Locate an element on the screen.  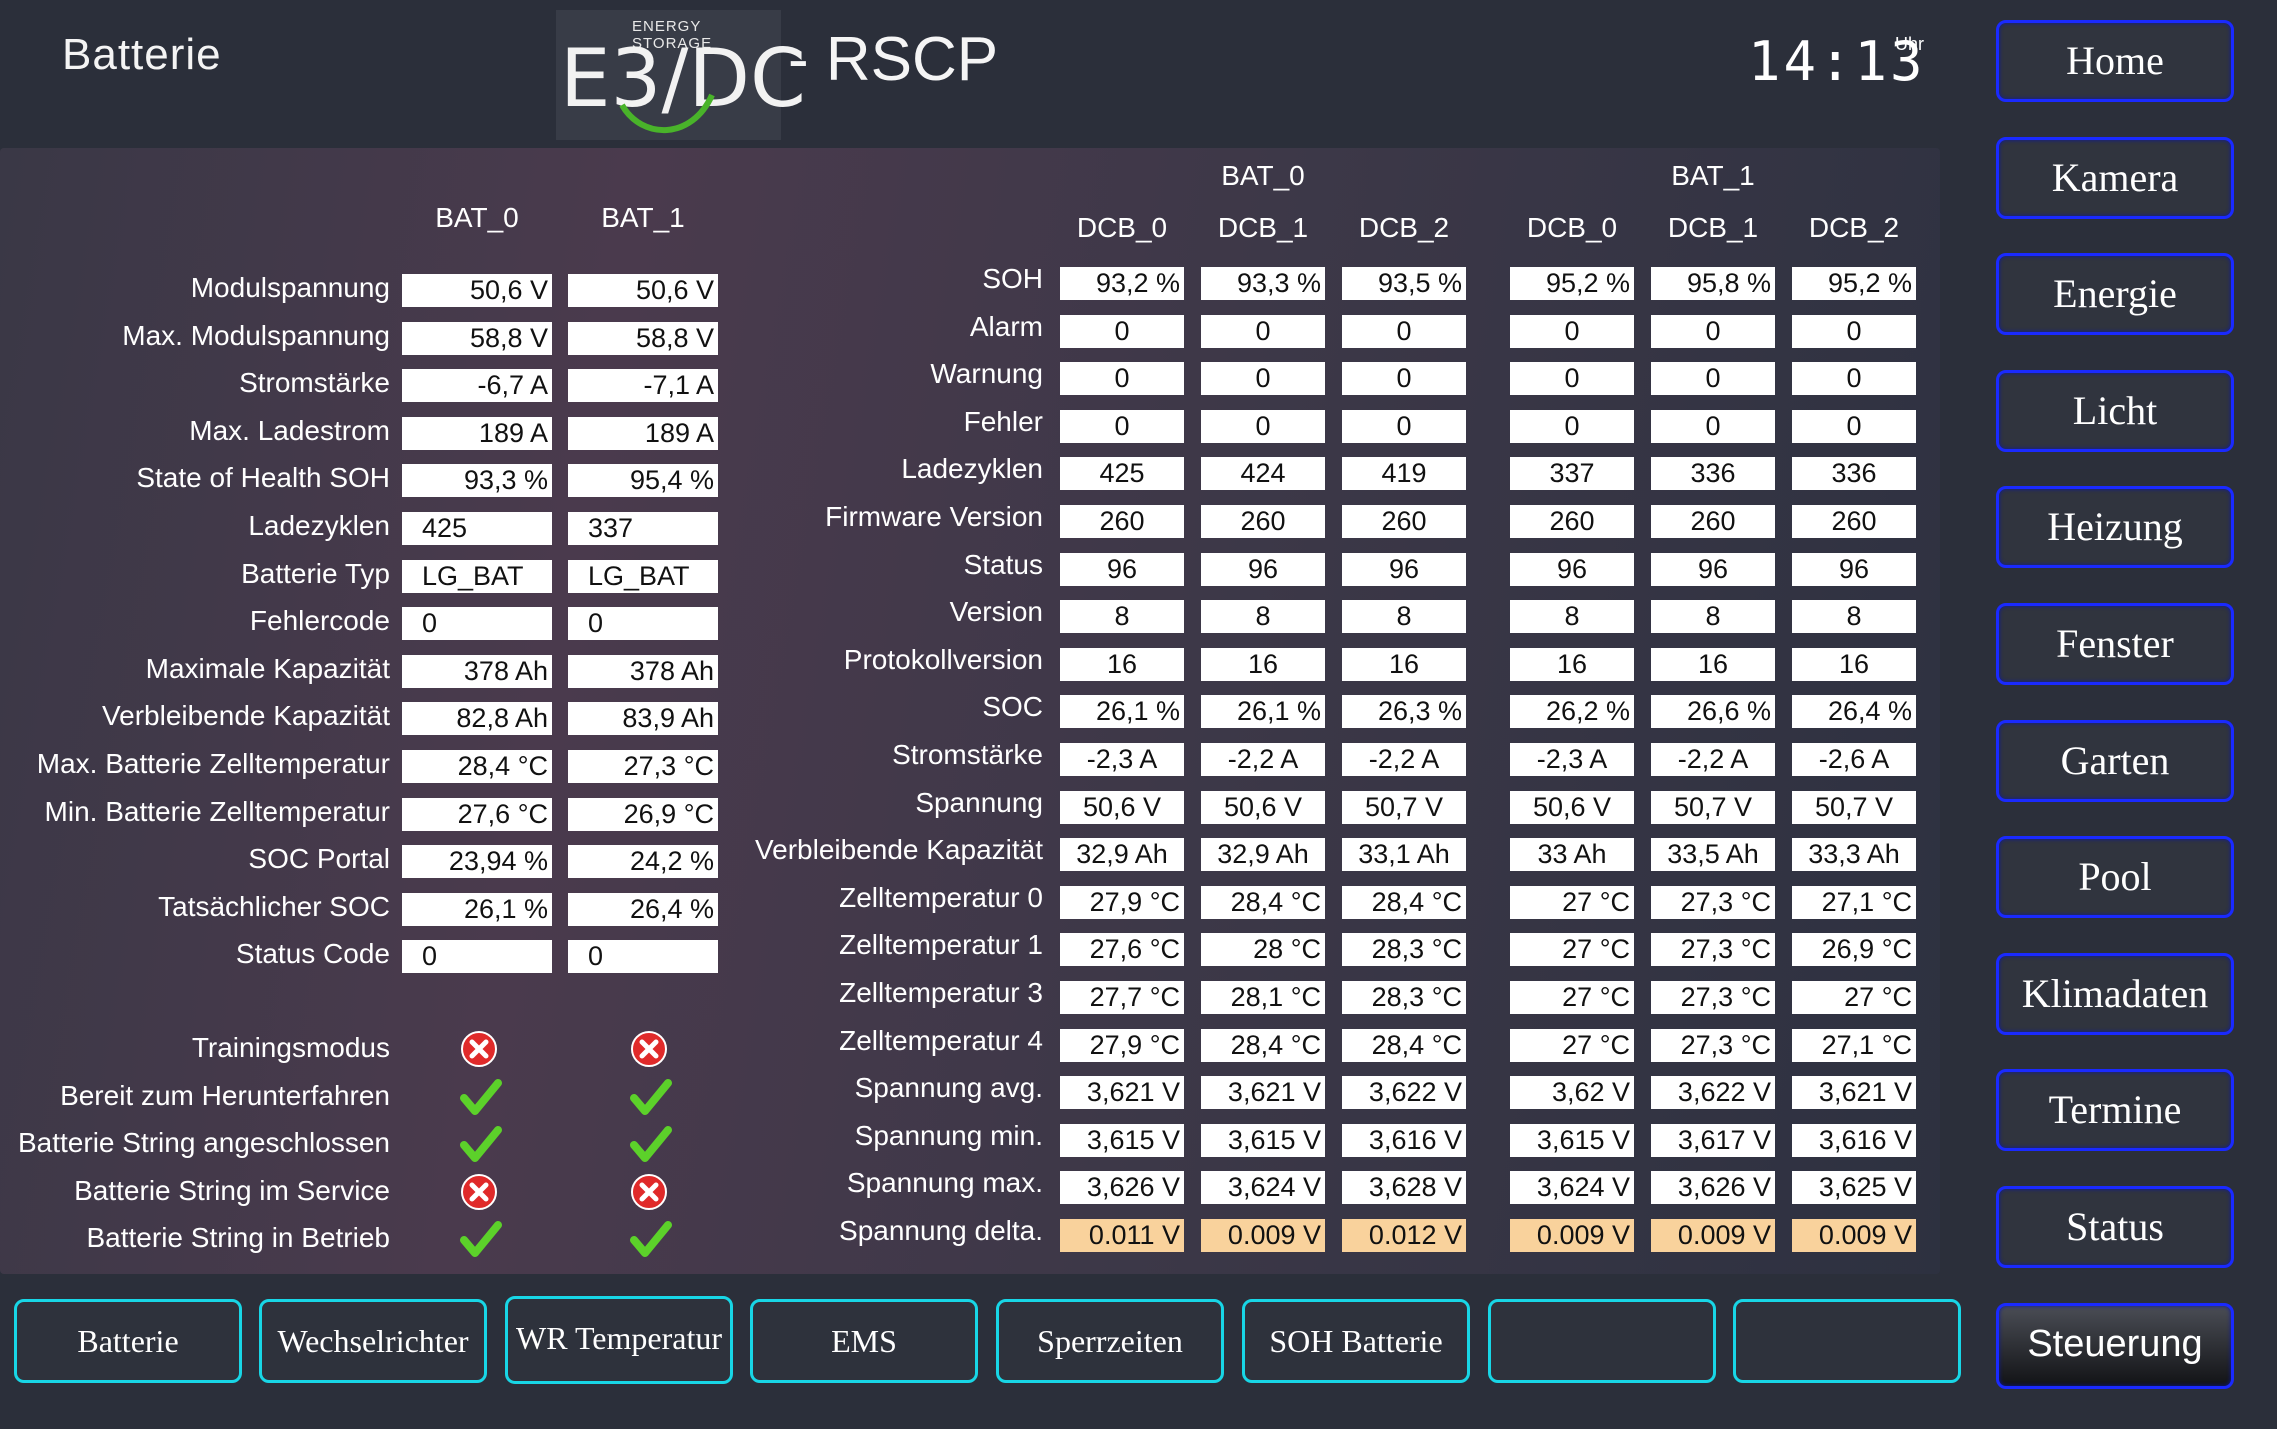
status-label: Trainingsmodus is located at coordinates (290, 1047).